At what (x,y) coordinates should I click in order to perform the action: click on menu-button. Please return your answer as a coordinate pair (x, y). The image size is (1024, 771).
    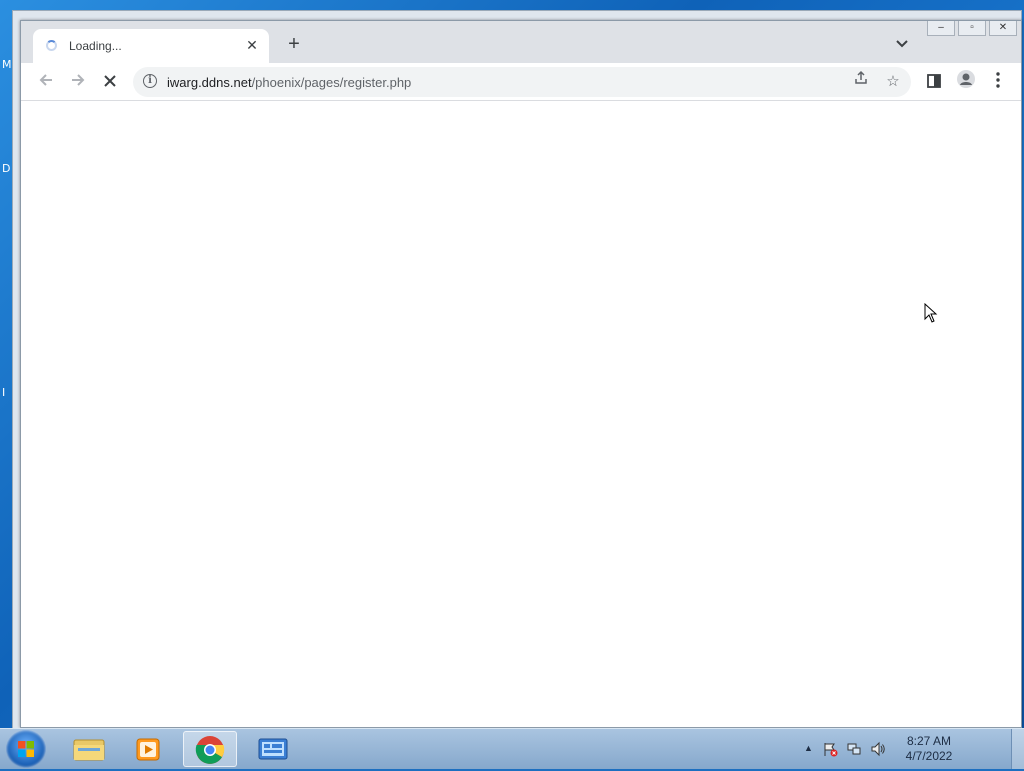
    Looking at the image, I should click on (998, 82).